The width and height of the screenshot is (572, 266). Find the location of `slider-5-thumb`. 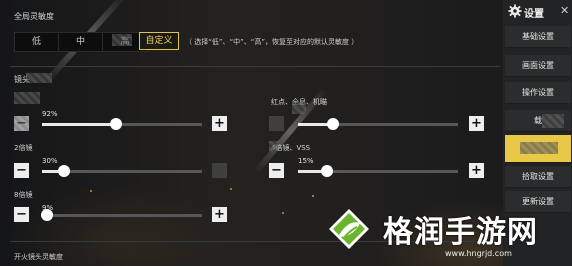

slider-5-thumb is located at coordinates (46, 215).